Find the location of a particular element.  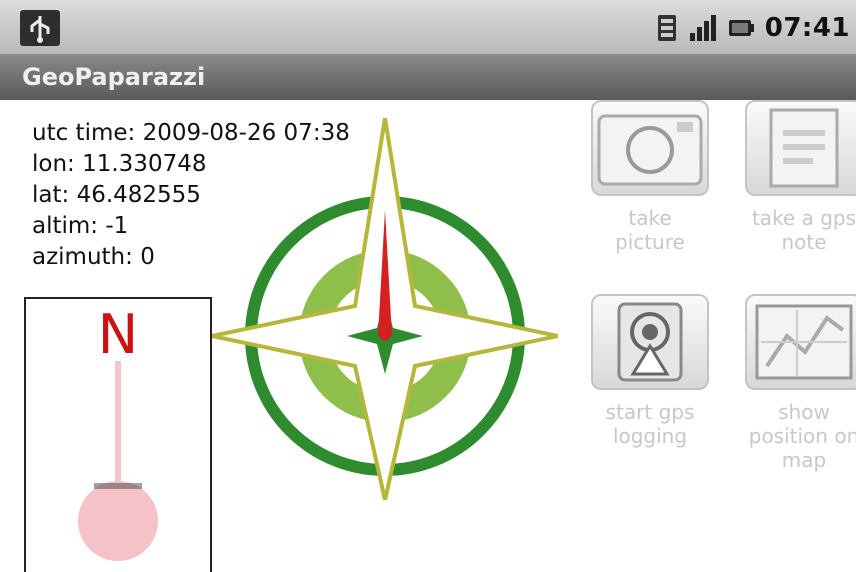

start-gps-logging-tile is located at coordinates (650, 342).